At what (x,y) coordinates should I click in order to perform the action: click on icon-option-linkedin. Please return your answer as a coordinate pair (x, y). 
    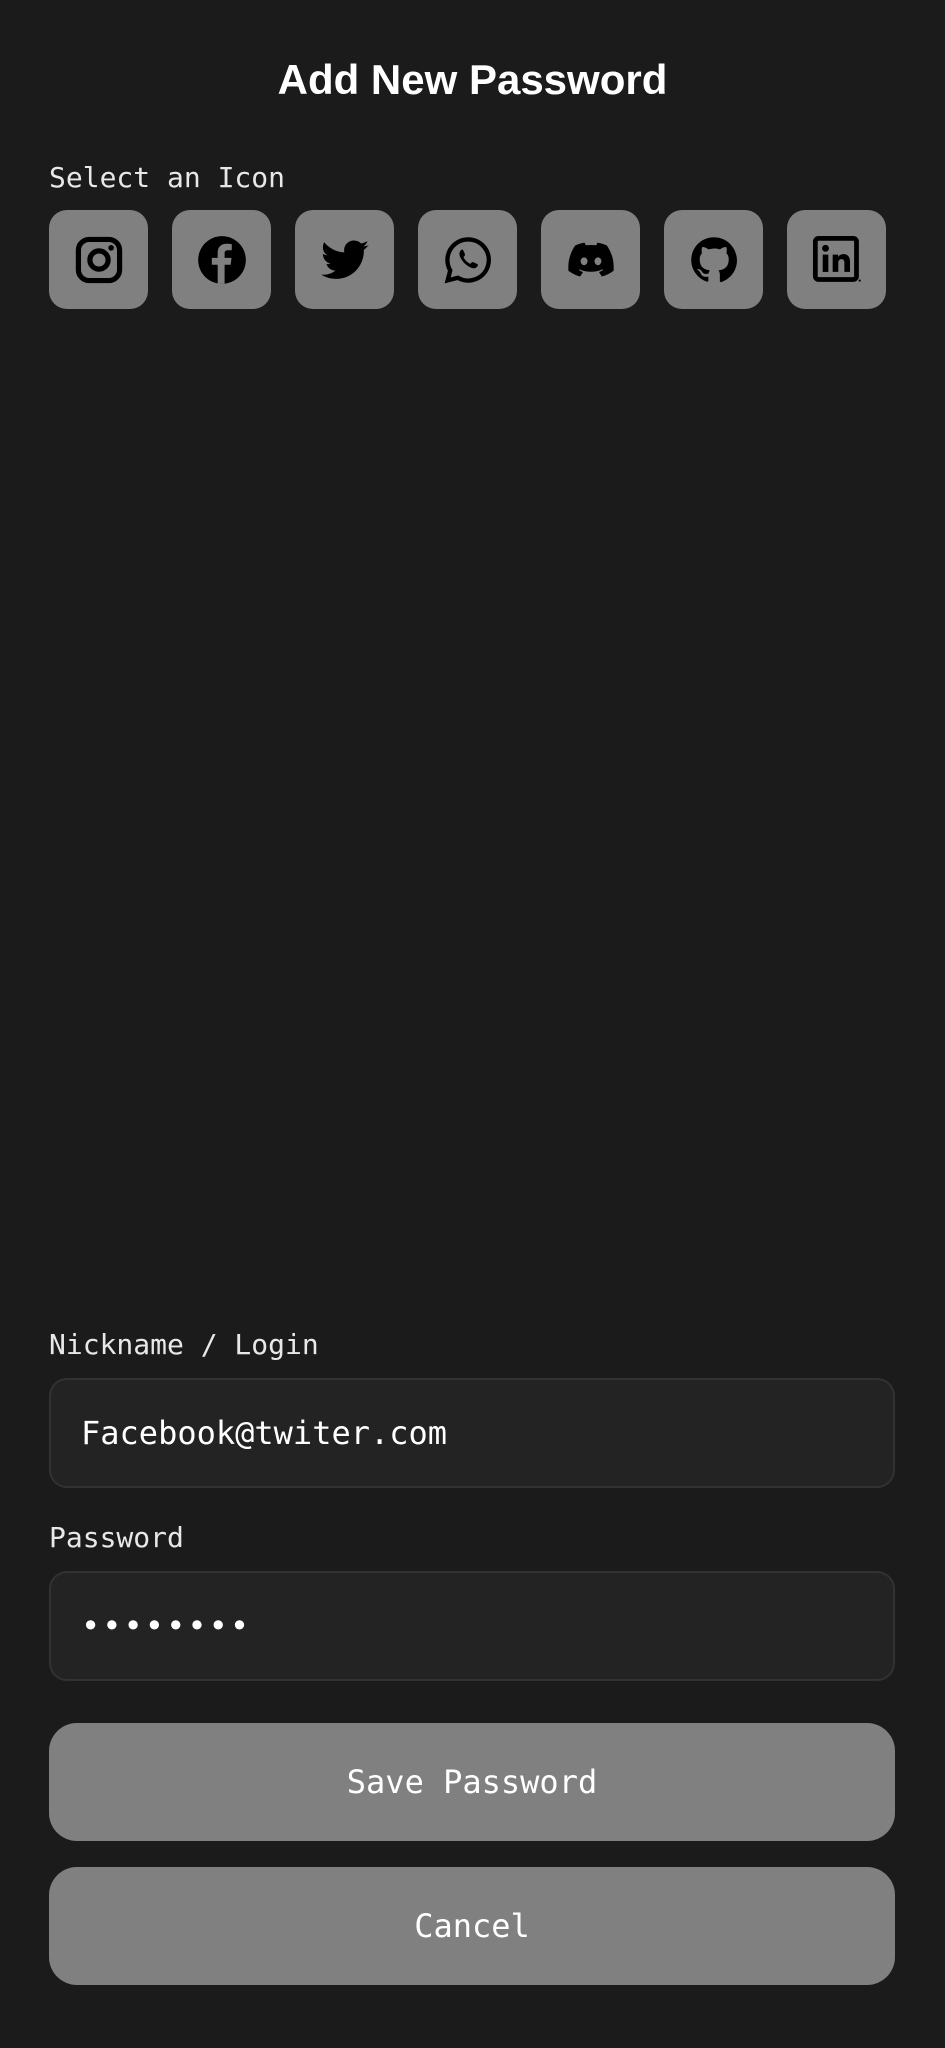
    Looking at the image, I should click on (836, 259).